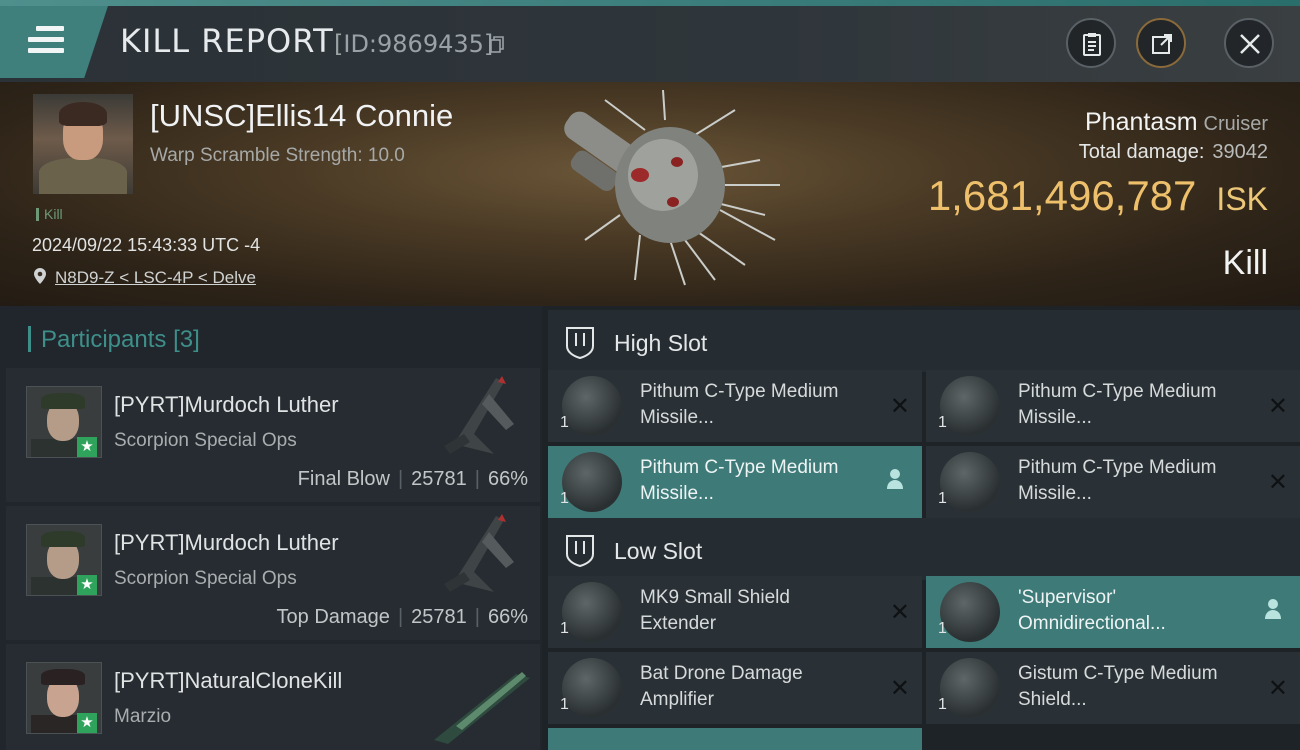 This screenshot has width=1300, height=750. I want to click on ship-name: Phantasm Cruiser, so click(1176, 122).